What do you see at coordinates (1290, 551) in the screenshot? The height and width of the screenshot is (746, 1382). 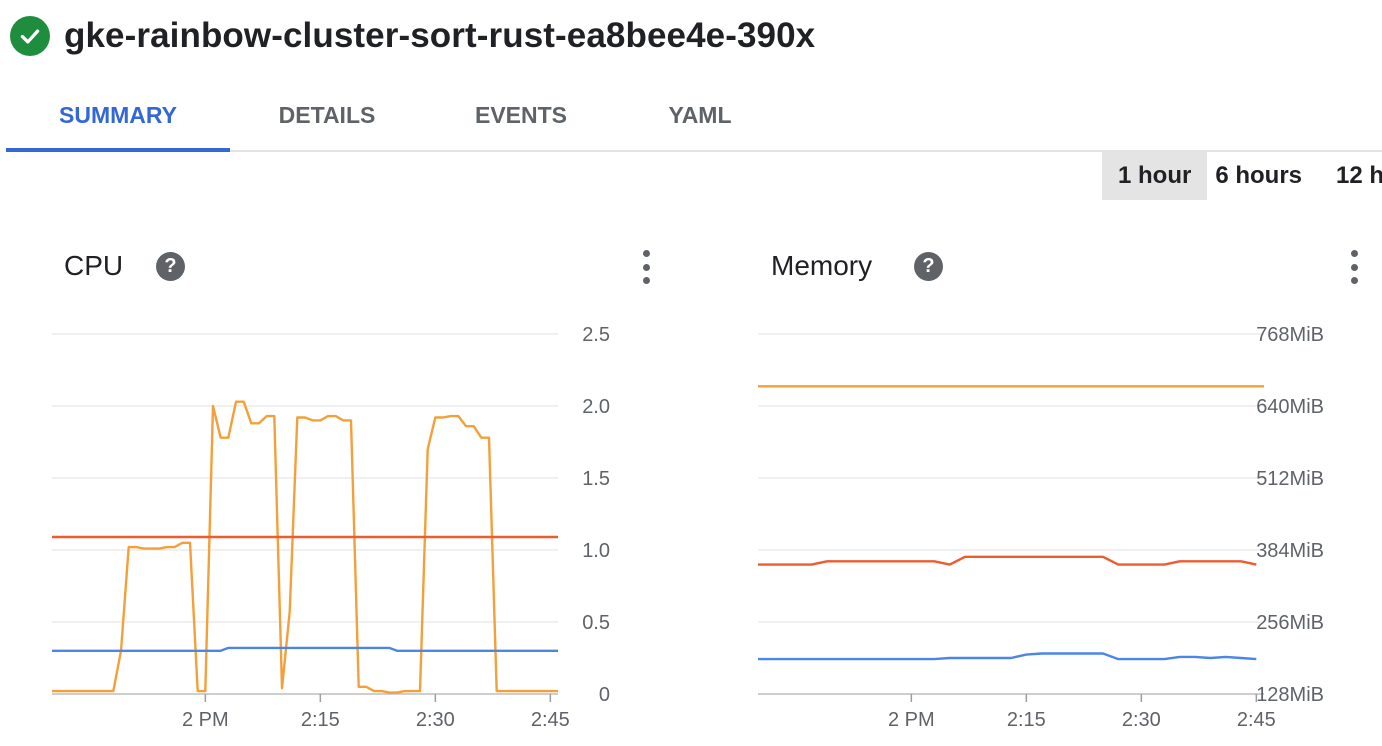 I see `memory-y-tick-label: 384MiB` at bounding box center [1290, 551].